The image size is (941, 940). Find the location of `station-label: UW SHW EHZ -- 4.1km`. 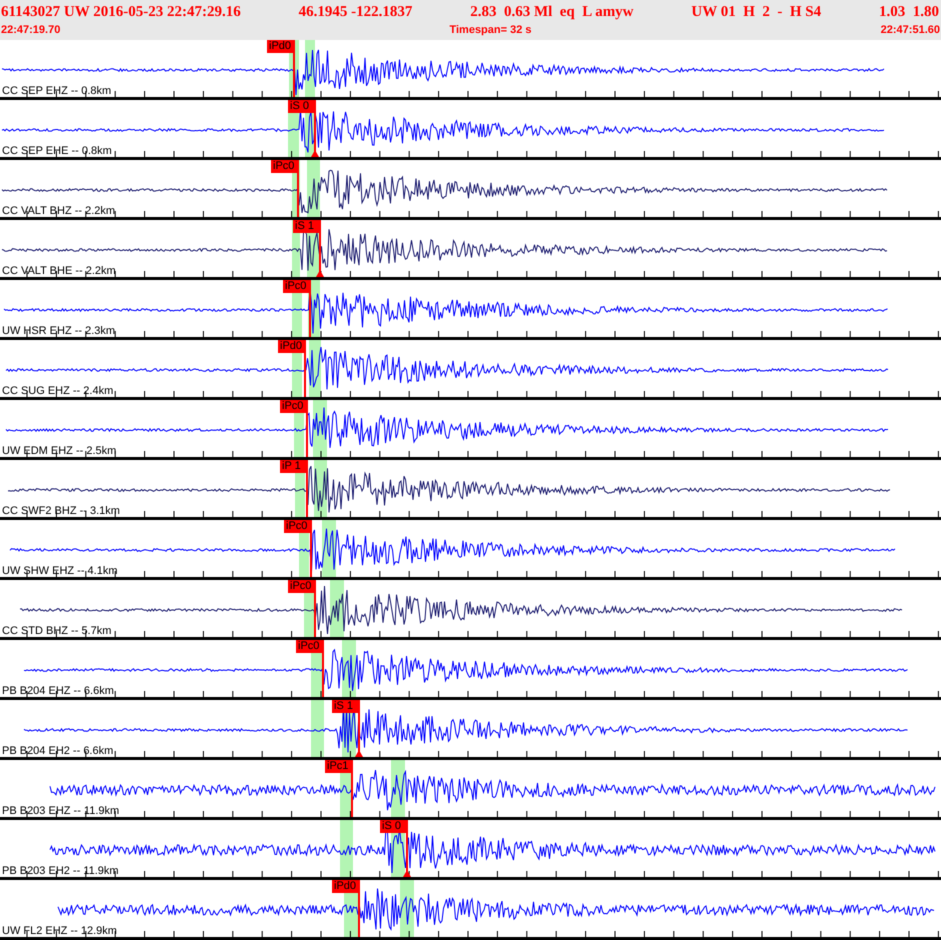

station-label: UW SHW EHZ -- 4.1km is located at coordinates (60, 571).